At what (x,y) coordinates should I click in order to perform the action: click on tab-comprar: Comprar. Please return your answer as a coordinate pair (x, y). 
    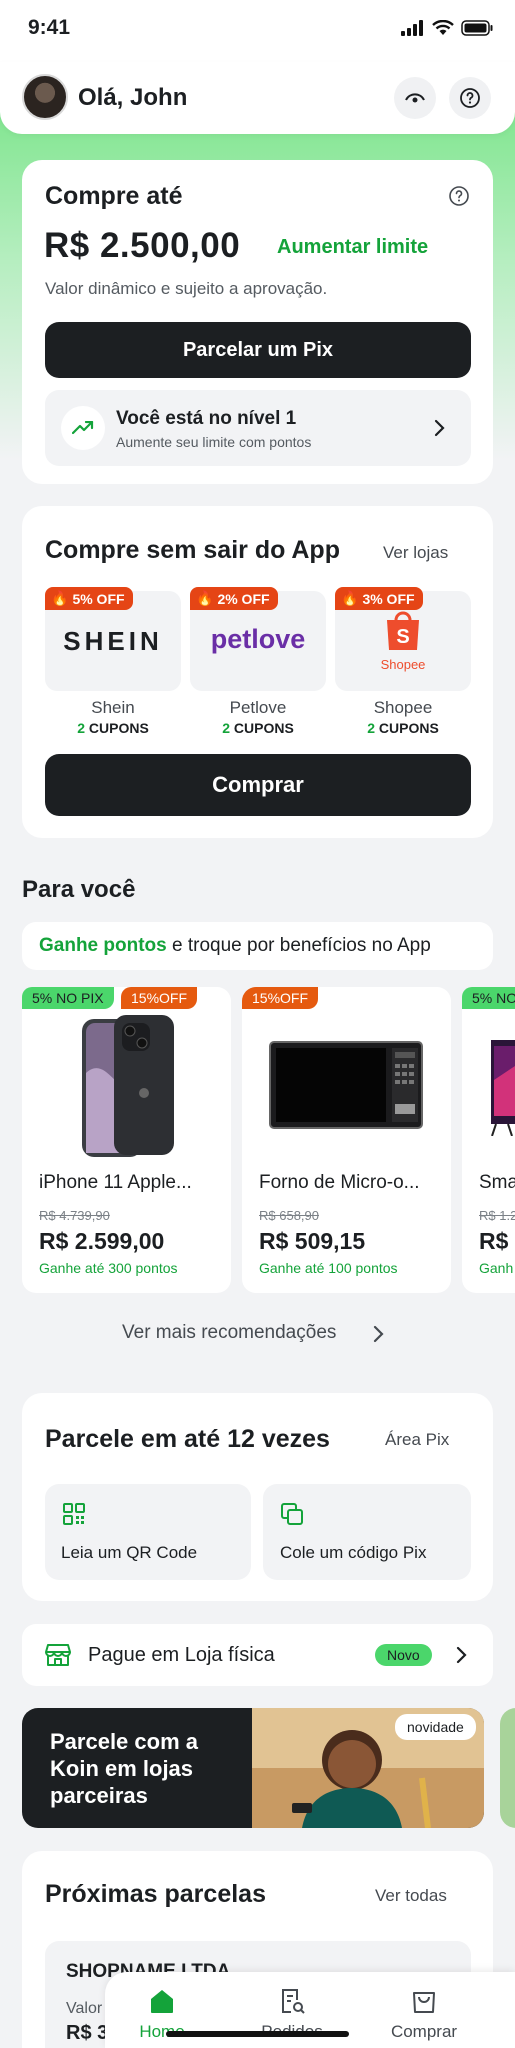
    Looking at the image, I should click on (424, 2014).